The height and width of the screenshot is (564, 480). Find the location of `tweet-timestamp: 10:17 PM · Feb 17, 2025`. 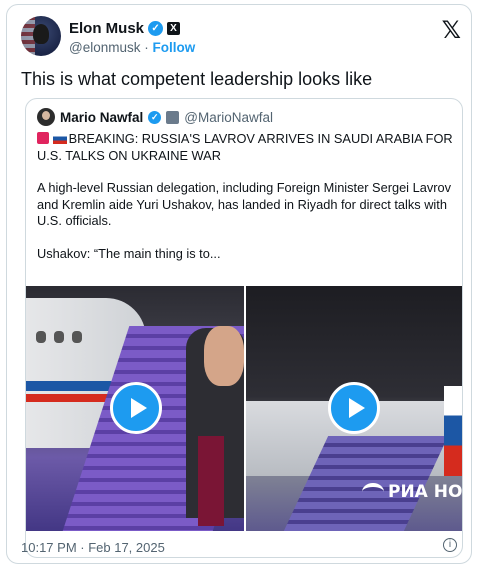

tweet-timestamp: 10:17 PM · Feb 17, 2025 is located at coordinates (93, 547).